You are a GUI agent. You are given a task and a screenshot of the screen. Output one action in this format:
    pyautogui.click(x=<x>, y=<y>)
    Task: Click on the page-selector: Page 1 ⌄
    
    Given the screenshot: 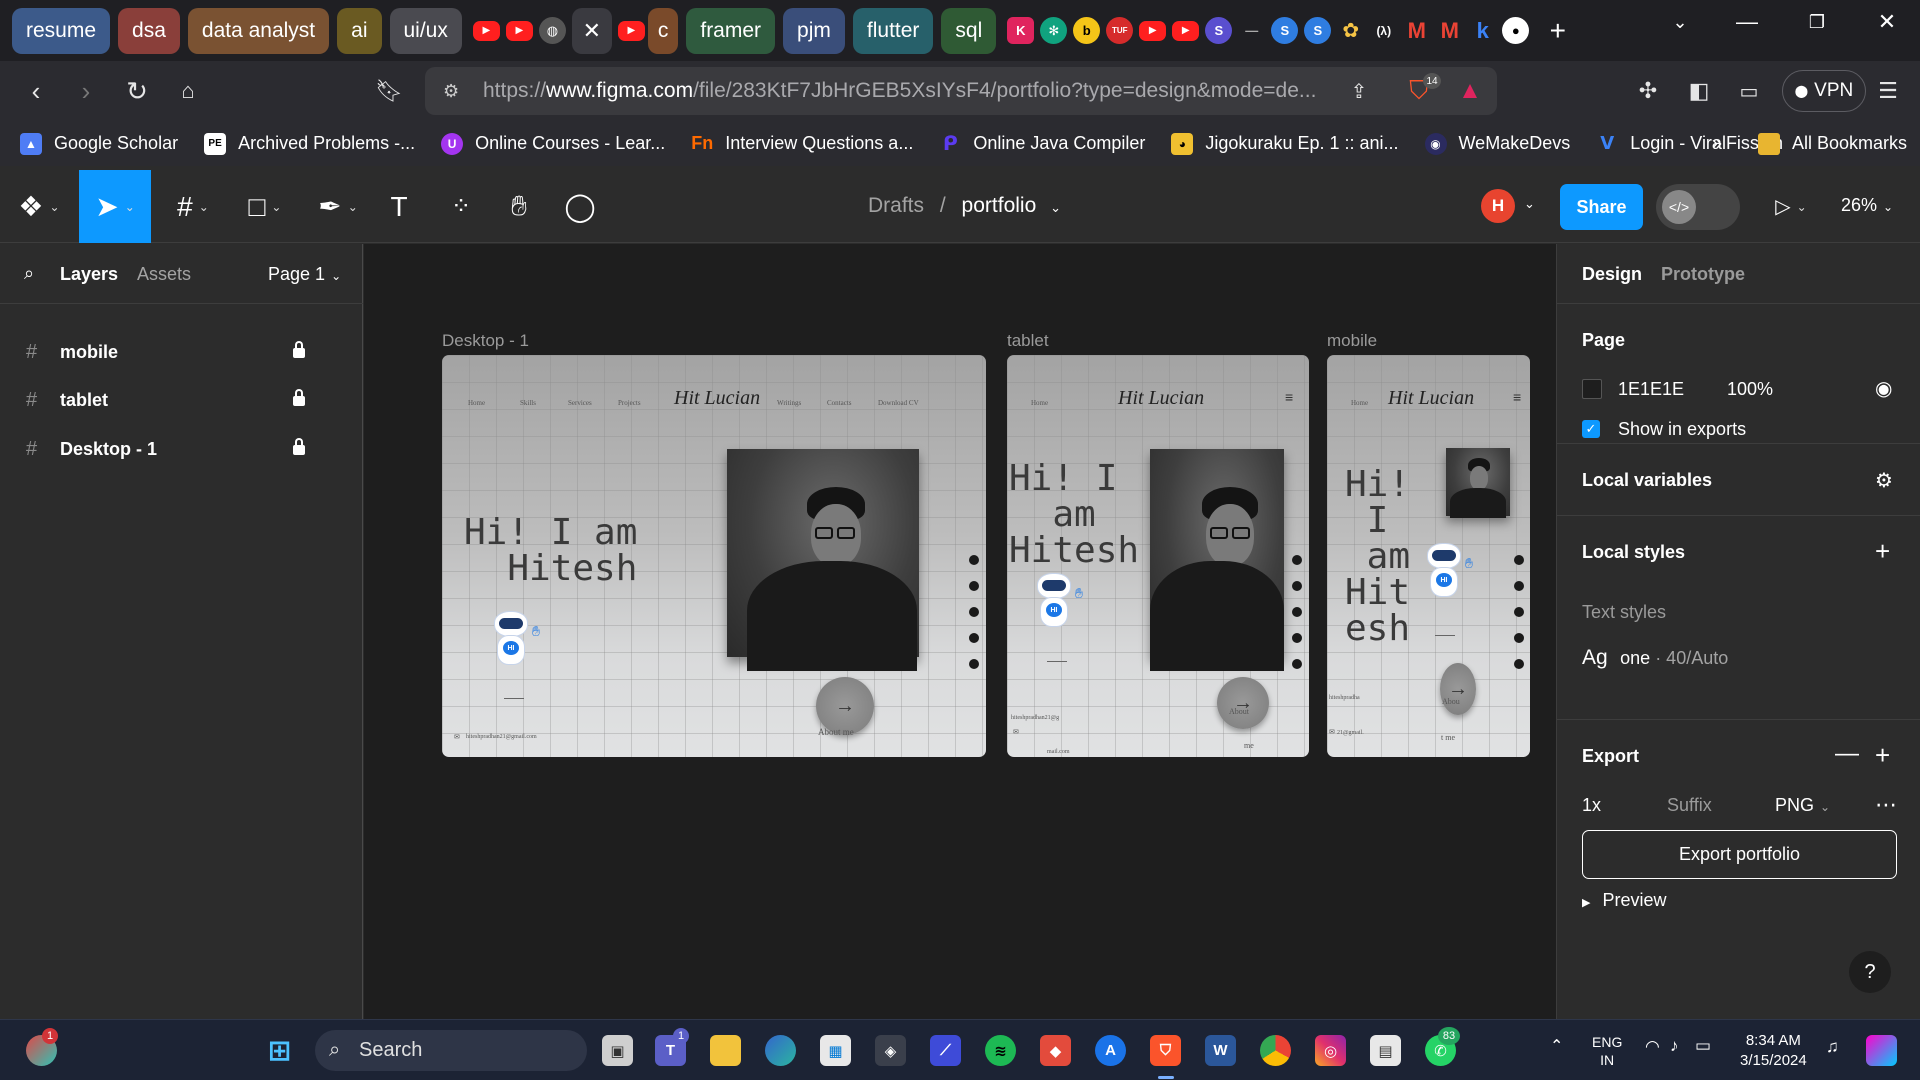 What is the action you would take?
    pyautogui.click(x=304, y=274)
    